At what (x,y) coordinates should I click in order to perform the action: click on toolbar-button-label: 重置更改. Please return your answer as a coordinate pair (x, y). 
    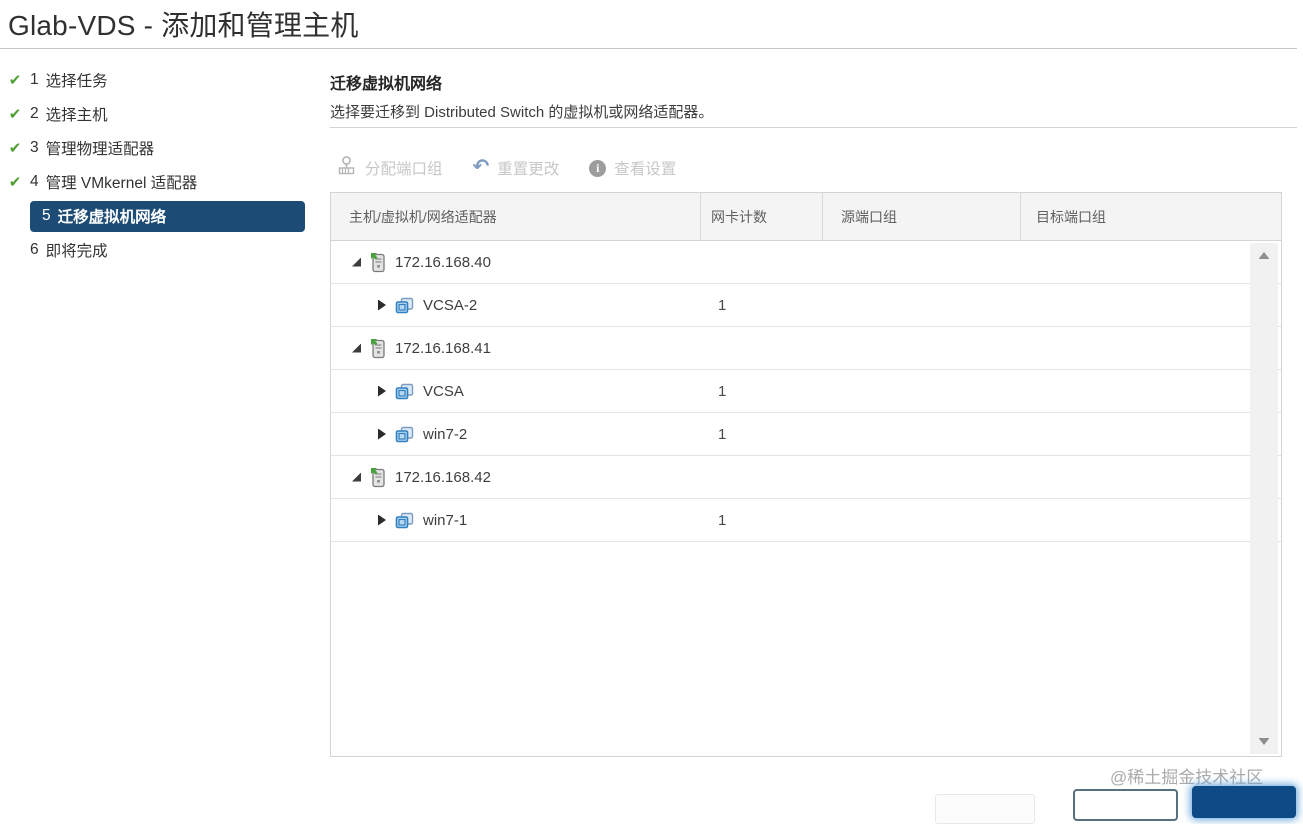
    Looking at the image, I should click on (528, 169).